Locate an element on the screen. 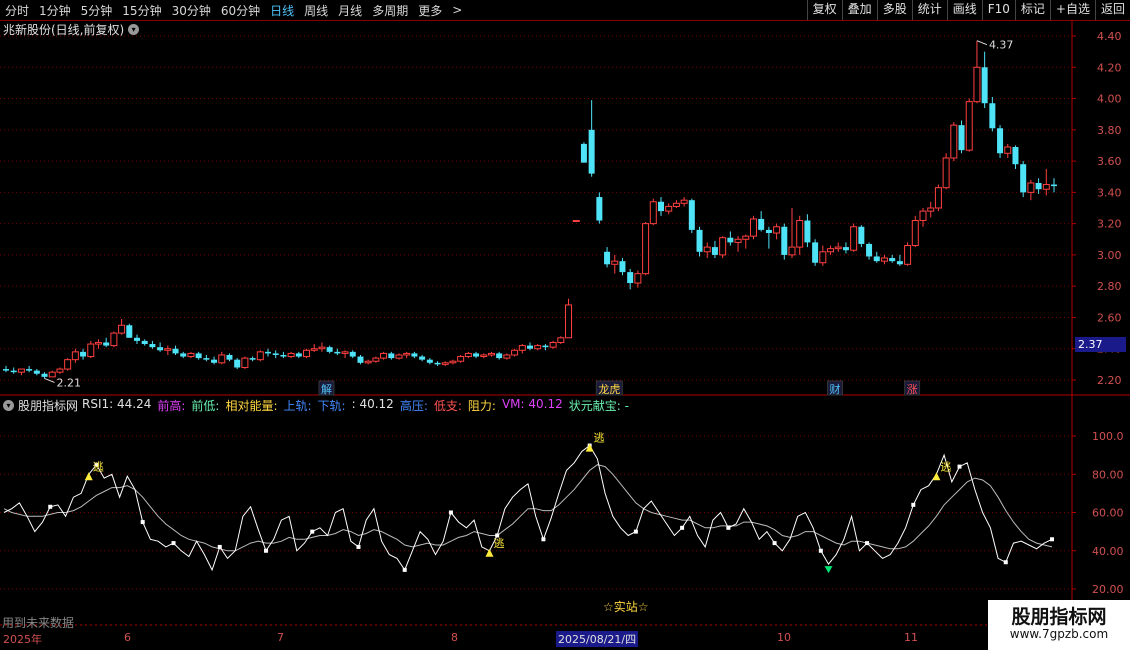 This screenshot has width=1130, height=650. period-tab: 60分钟 is located at coordinates (240, 10).